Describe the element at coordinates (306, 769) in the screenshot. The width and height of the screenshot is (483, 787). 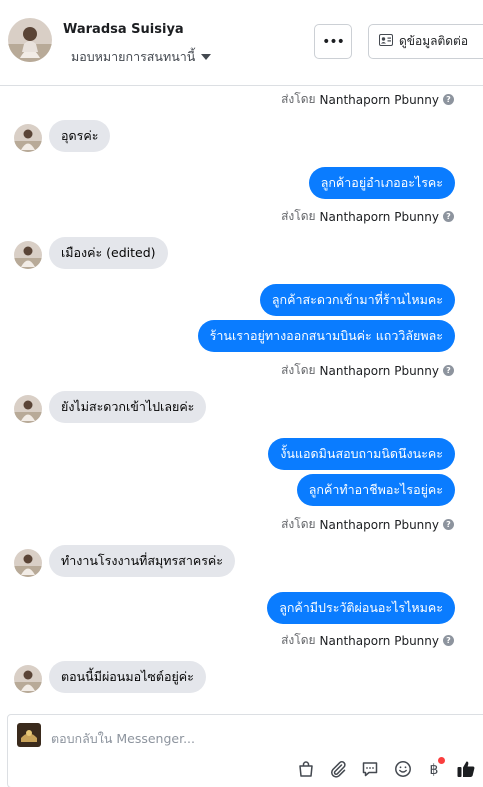
I see `shop-bag-icon` at that location.